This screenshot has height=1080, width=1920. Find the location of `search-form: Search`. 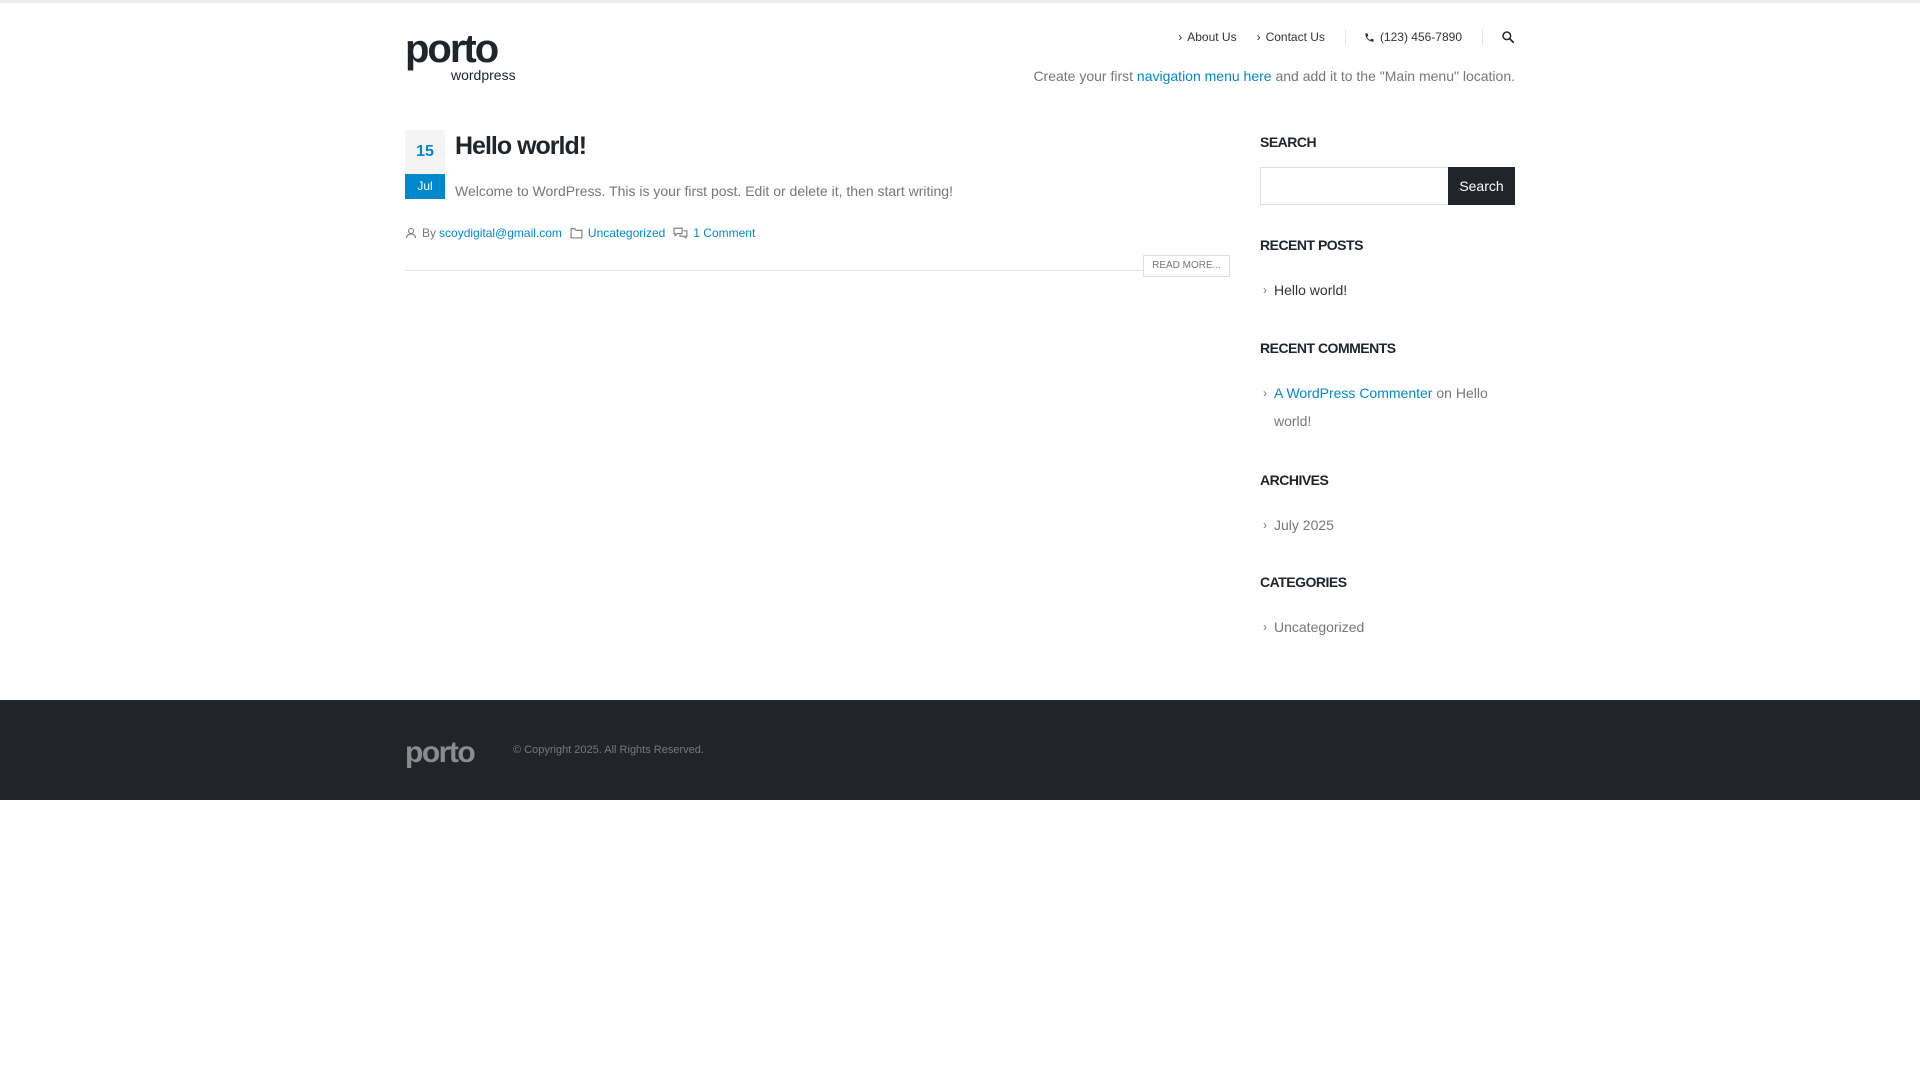

search-form: Search is located at coordinates (1387, 186).